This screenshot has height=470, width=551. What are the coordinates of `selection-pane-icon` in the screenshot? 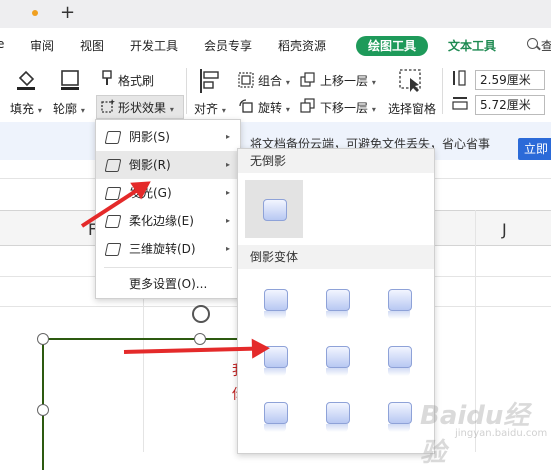 It's located at (411, 81).